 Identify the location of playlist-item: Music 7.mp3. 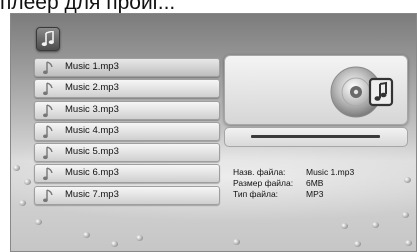
(127, 195).